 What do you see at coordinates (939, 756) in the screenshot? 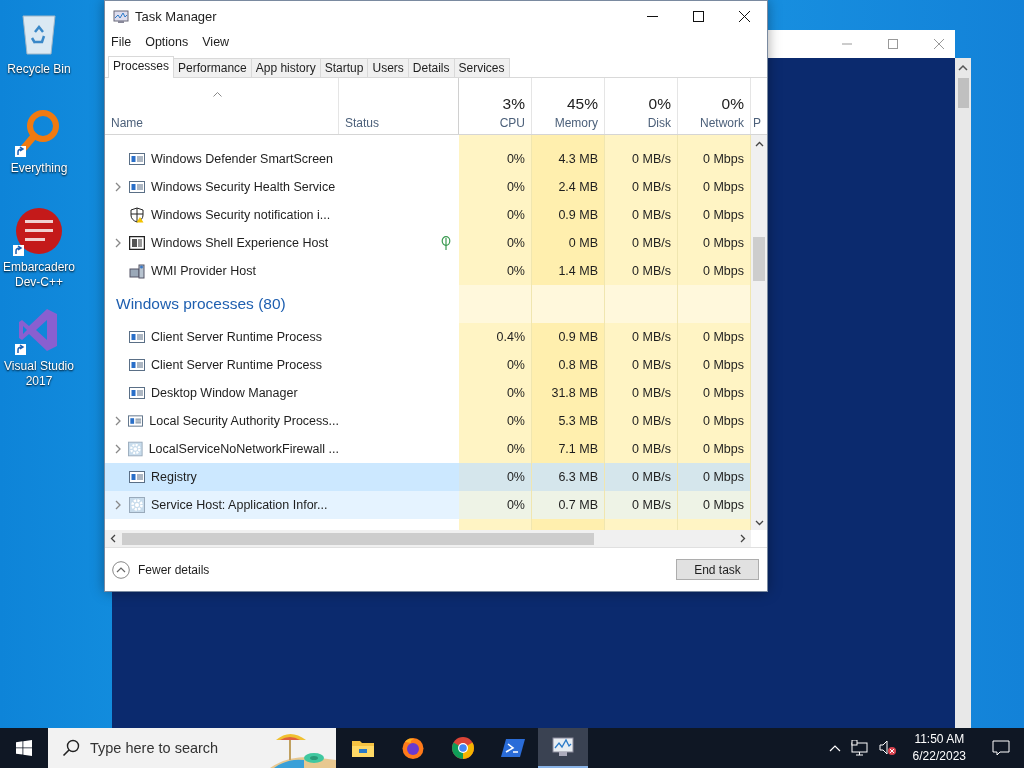
I see `clock-date: 6/22/2023` at bounding box center [939, 756].